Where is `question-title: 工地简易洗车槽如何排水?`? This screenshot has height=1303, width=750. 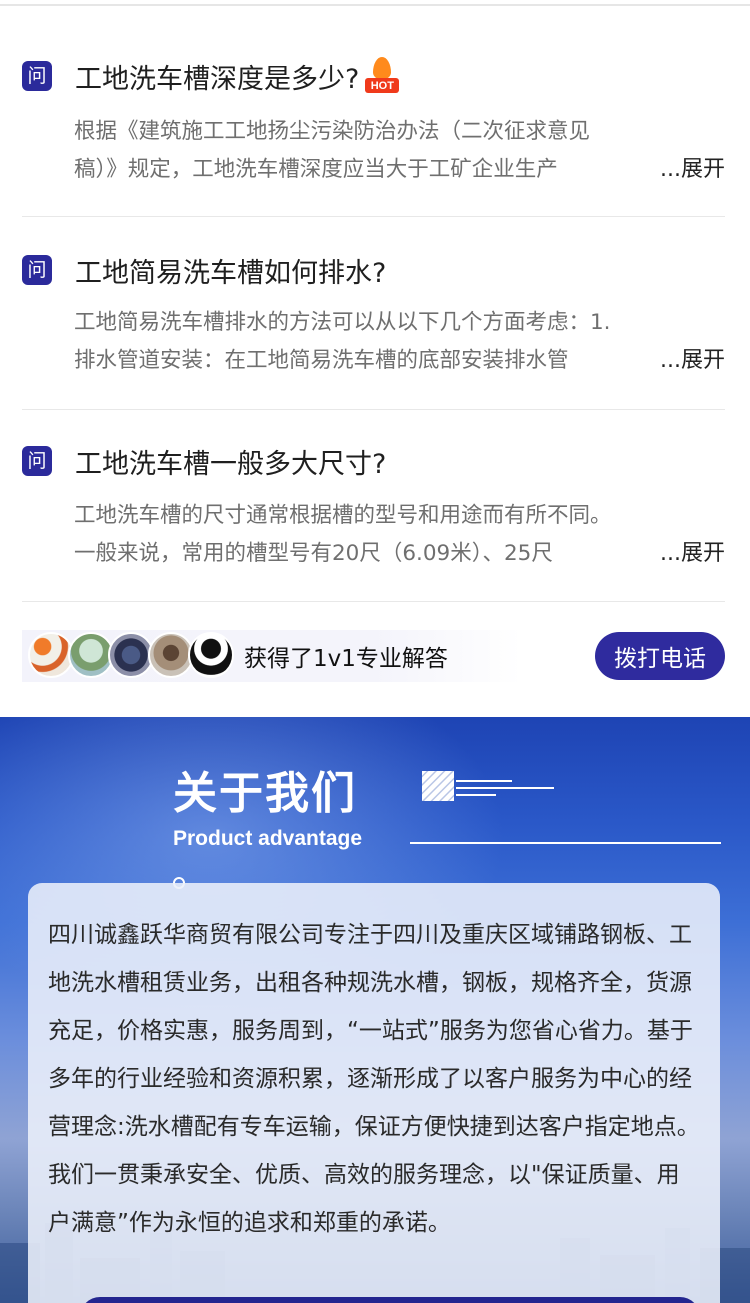 question-title: 工地简易洗车槽如何排水? is located at coordinates (230, 270).